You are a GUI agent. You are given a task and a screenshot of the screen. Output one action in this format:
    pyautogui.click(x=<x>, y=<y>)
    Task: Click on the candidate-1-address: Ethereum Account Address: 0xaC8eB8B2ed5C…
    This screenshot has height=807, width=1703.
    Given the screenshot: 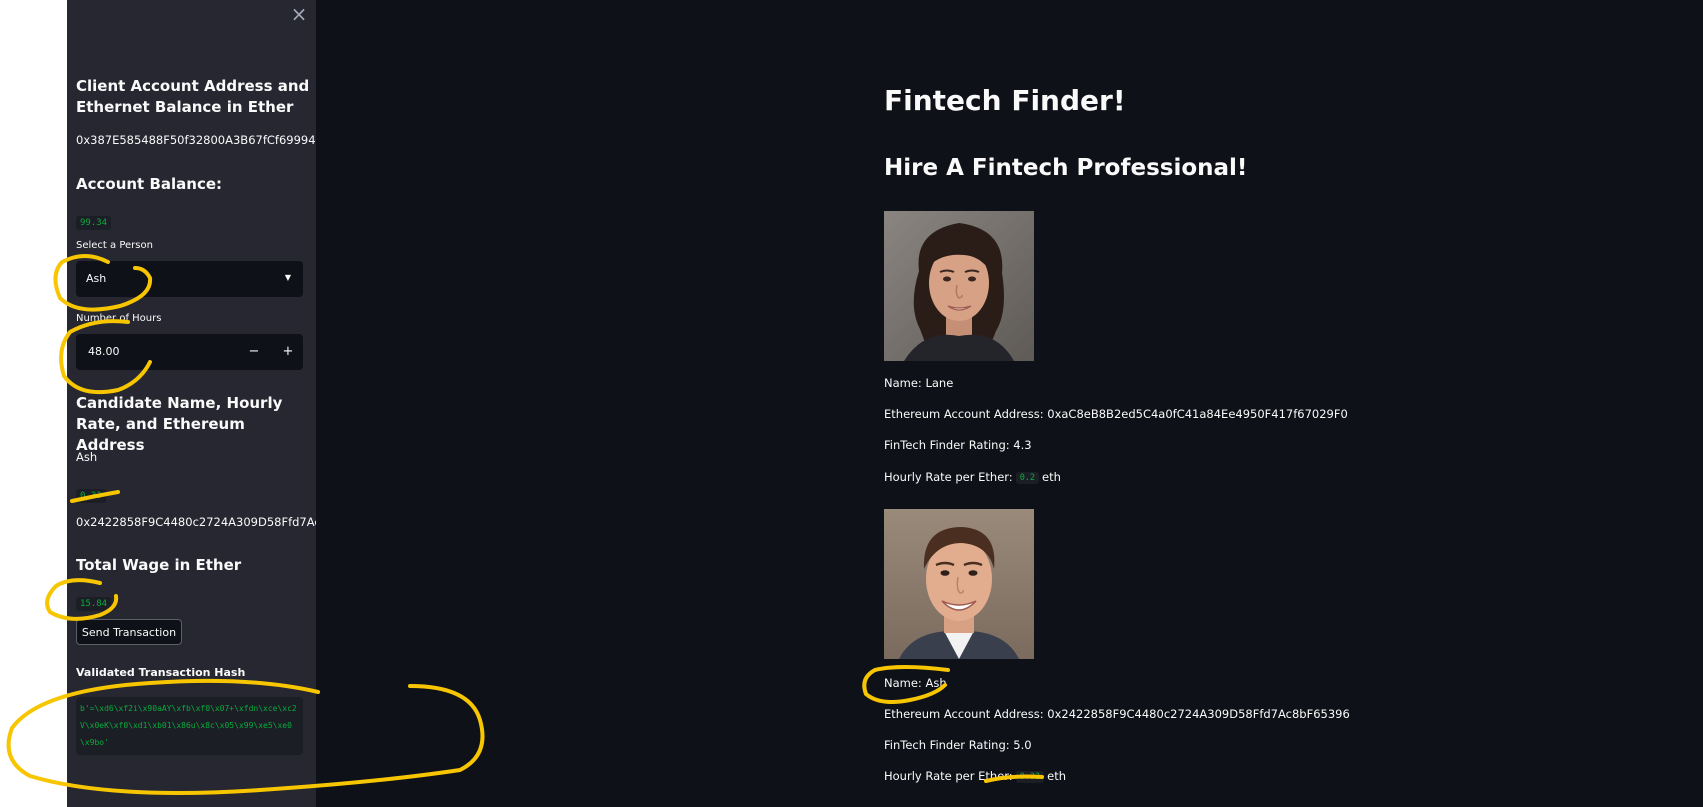 What is the action you would take?
    pyautogui.click(x=1116, y=414)
    